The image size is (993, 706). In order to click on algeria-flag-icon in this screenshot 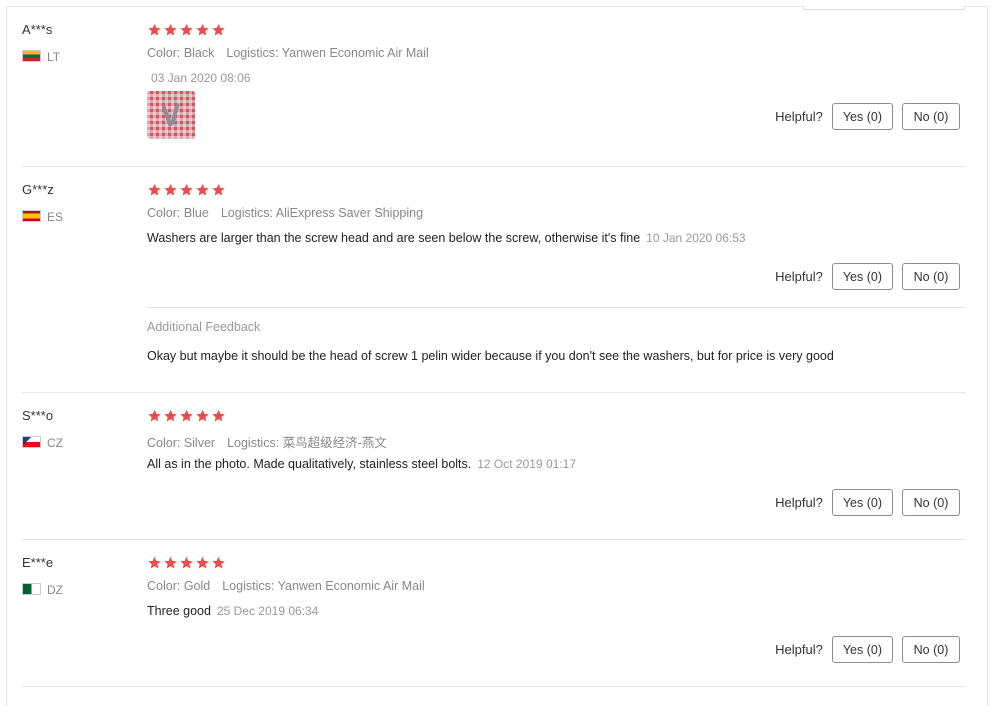, I will do `click(31, 588)`.